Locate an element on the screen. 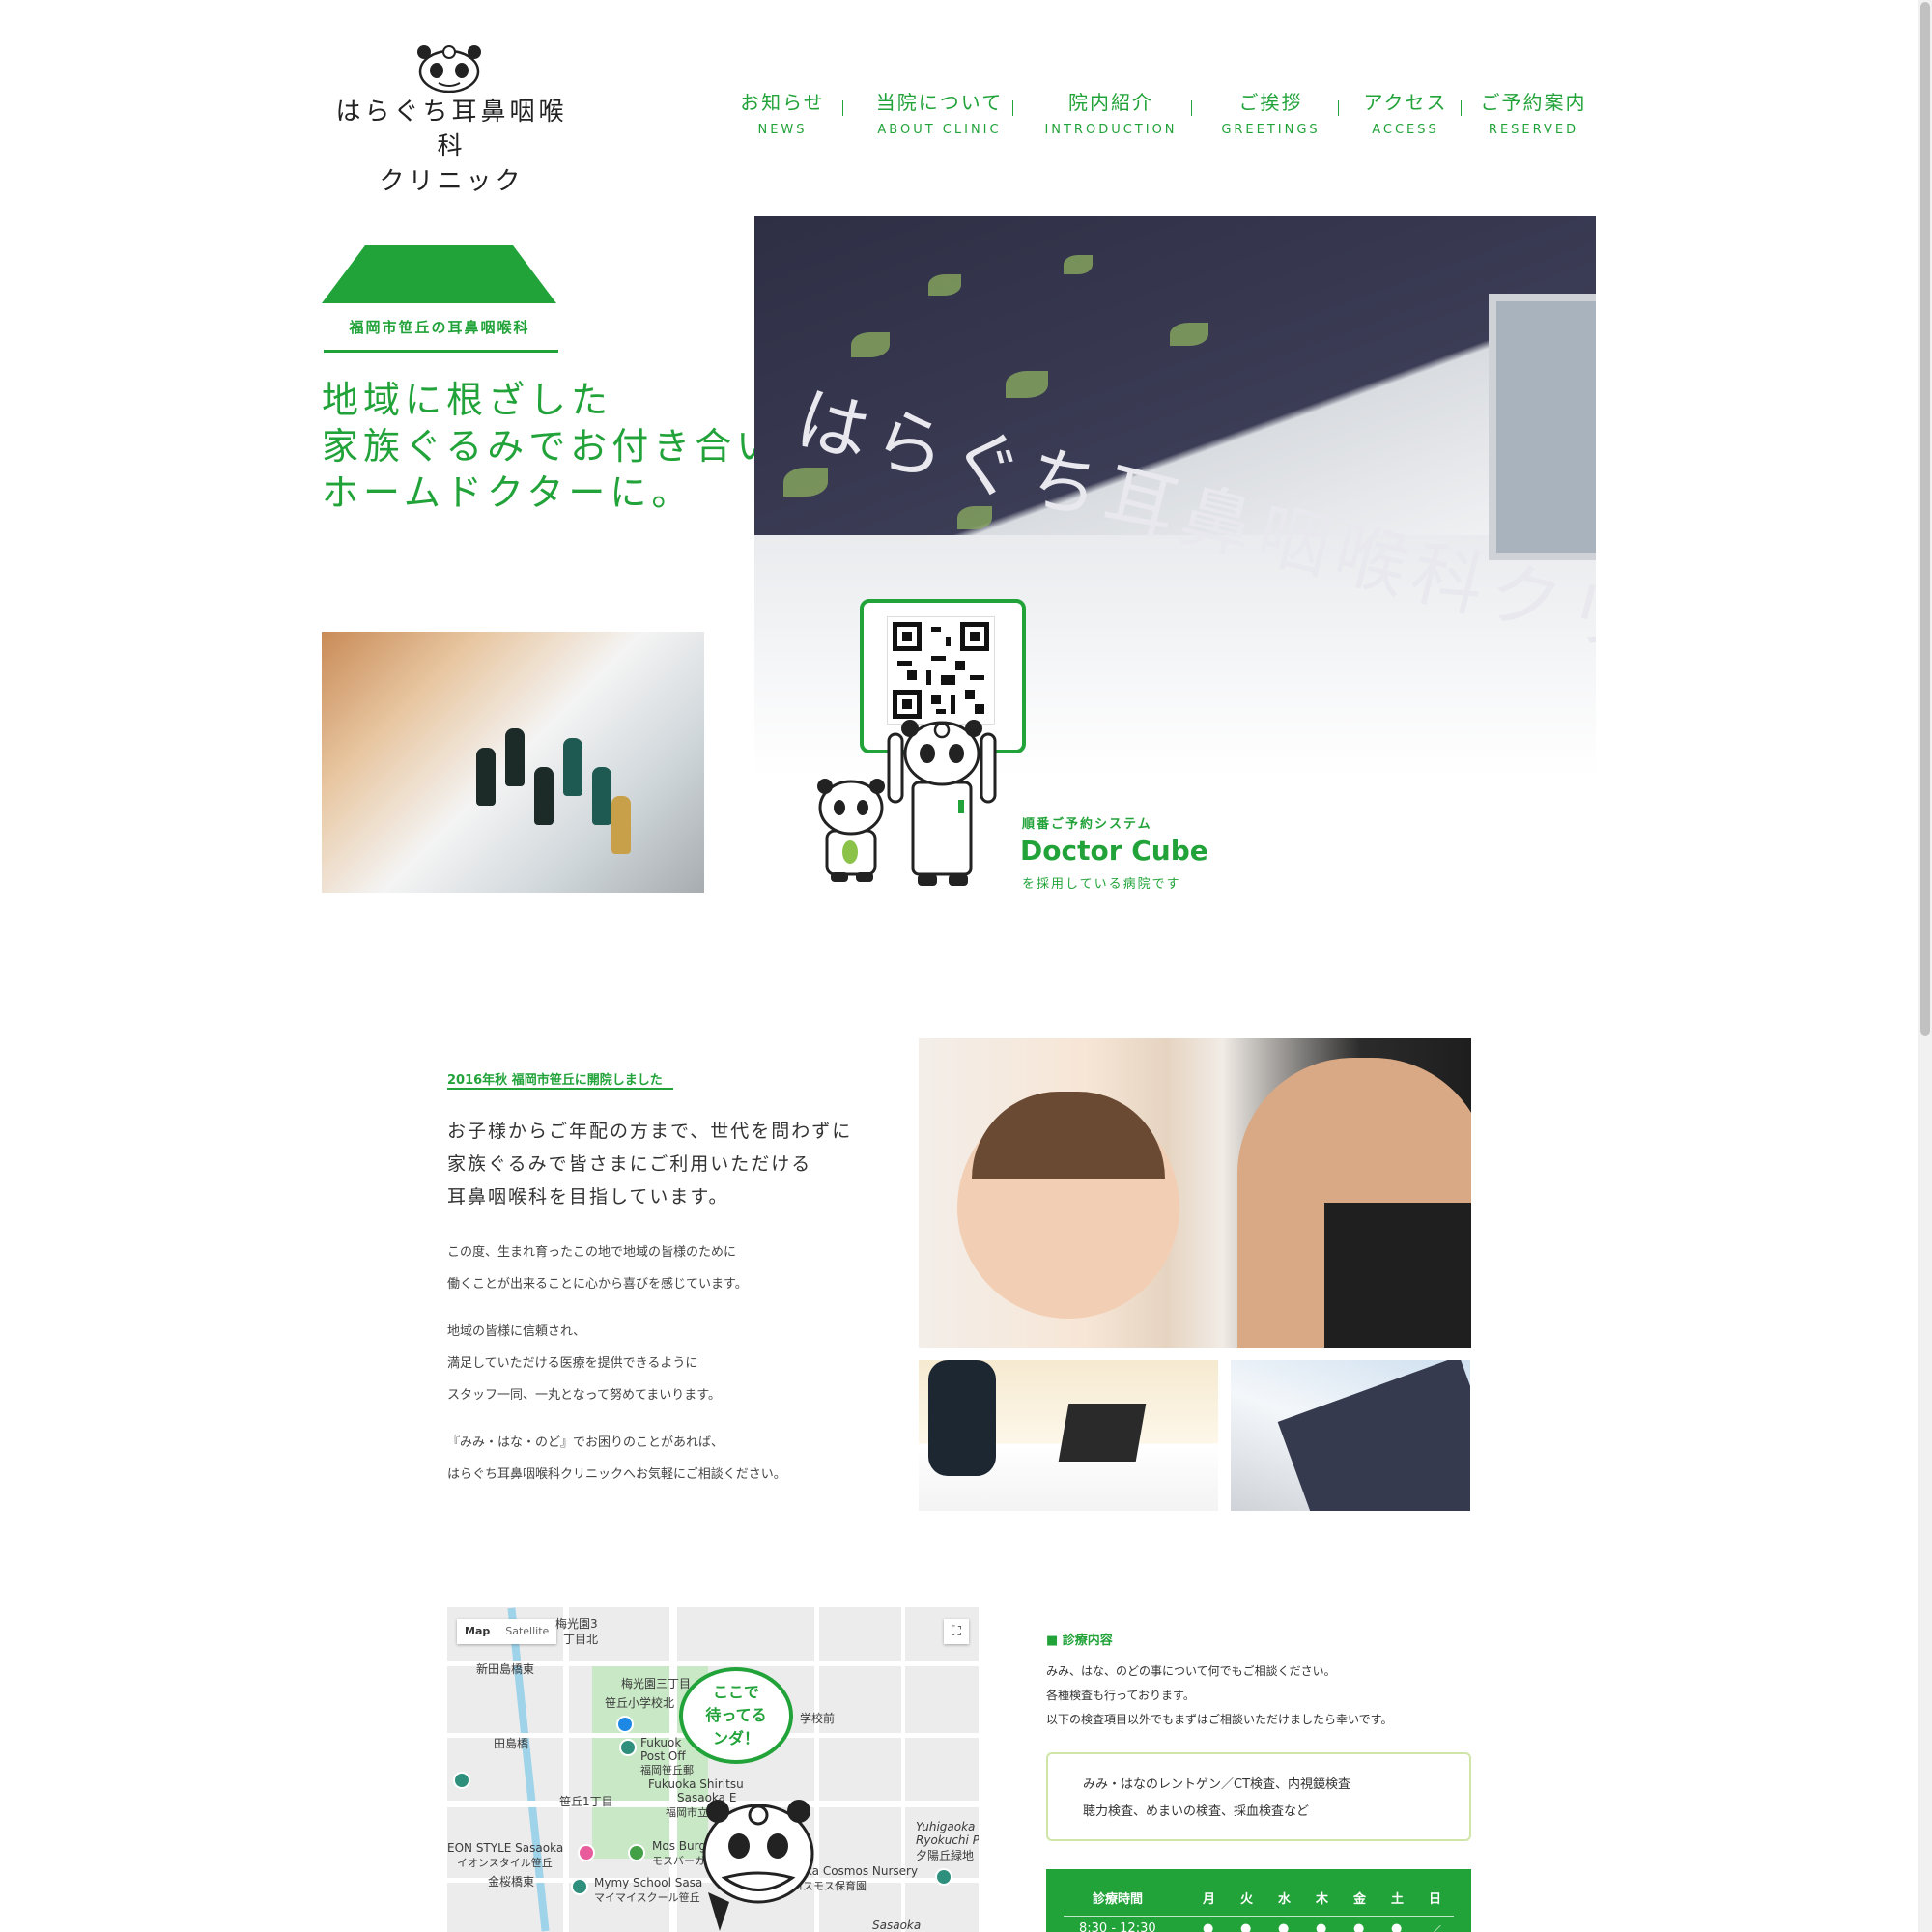 The image size is (1932, 1932). map-label: Ryokuchi Pa is located at coordinates (947, 1840).